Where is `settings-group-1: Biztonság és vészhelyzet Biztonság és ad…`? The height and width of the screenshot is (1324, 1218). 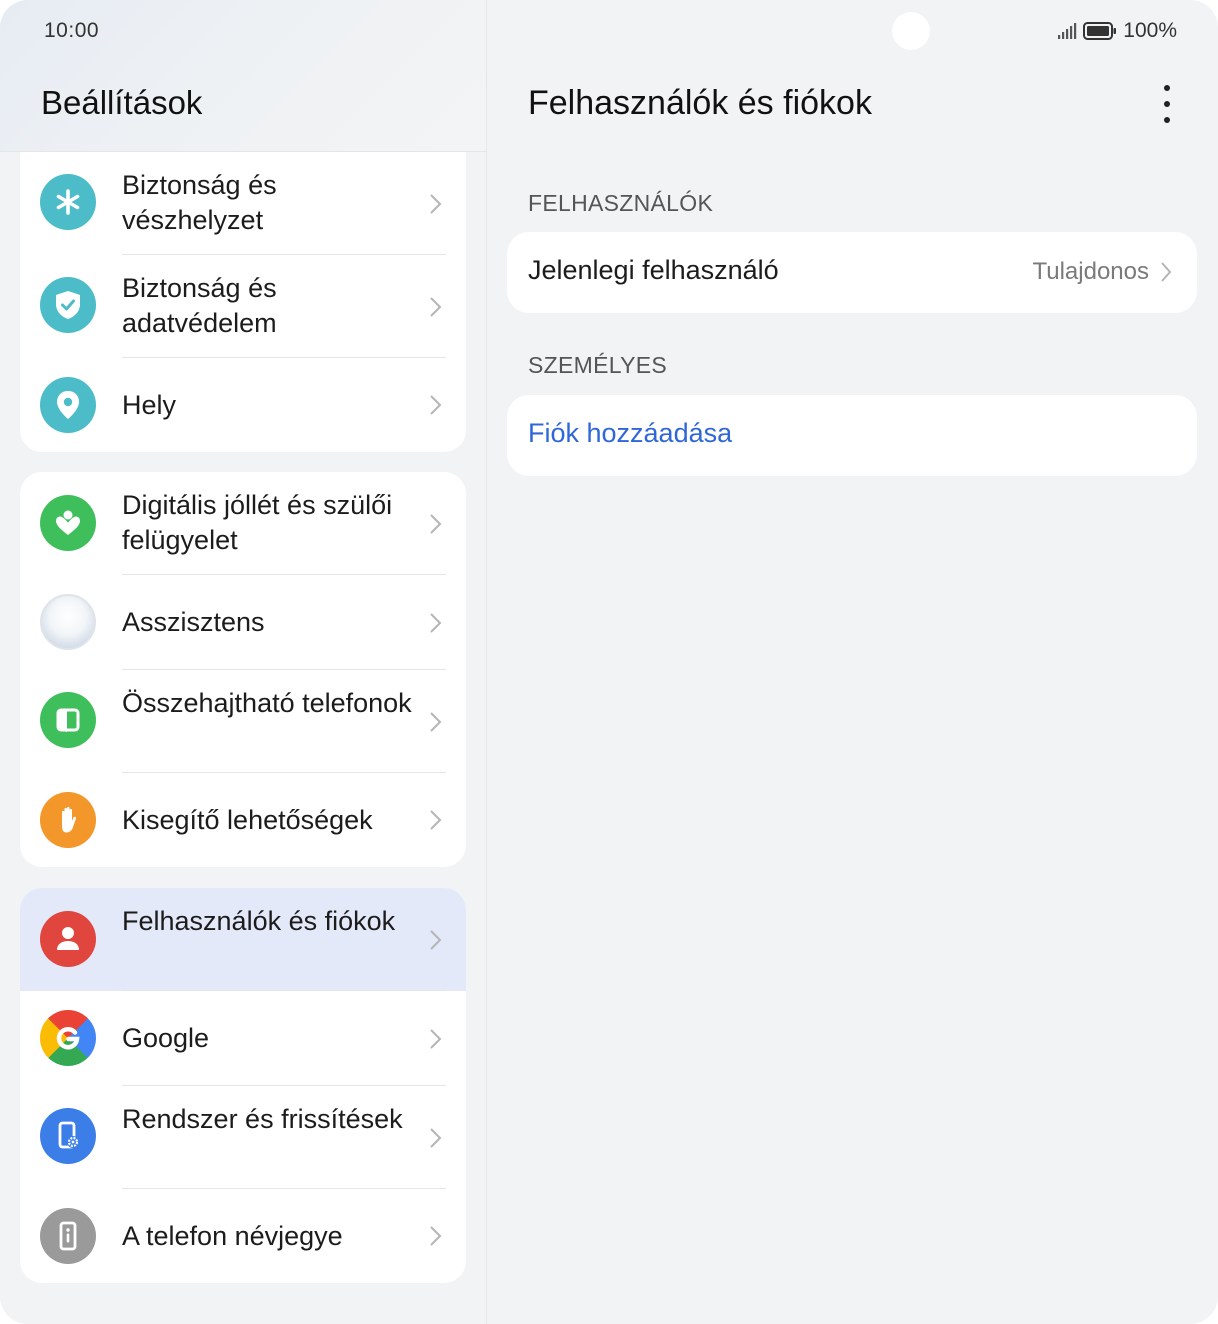
settings-group-1: Biztonság és vészhelyzet Biztonság és ad… is located at coordinates (243, 302).